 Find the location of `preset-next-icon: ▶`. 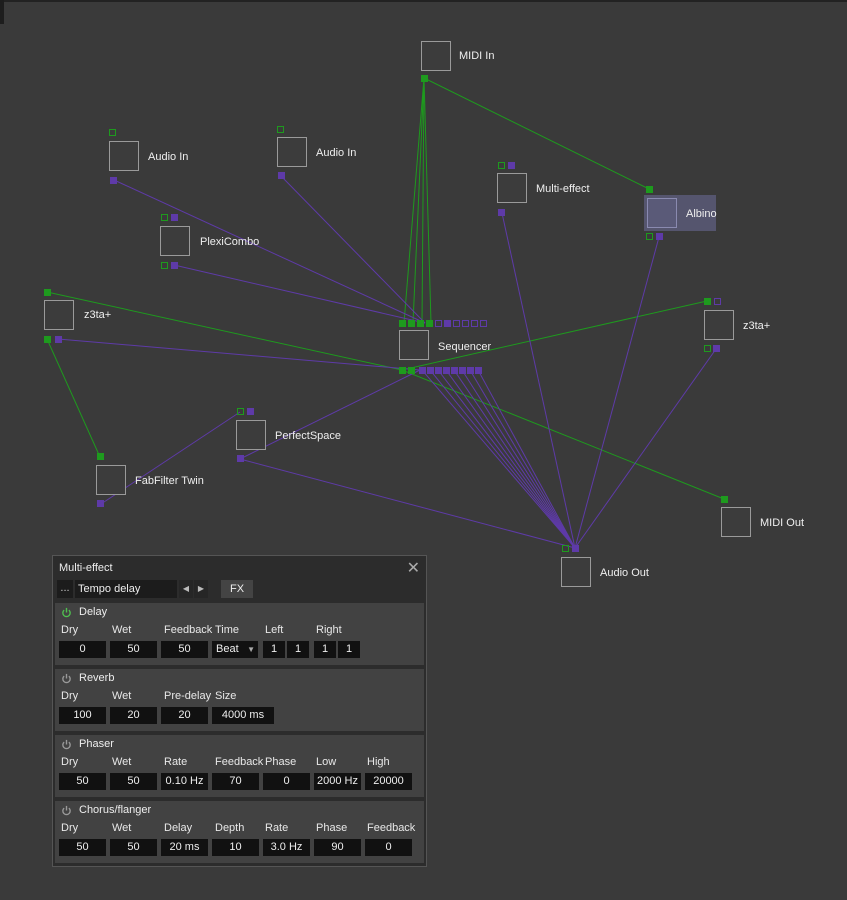

preset-next-icon: ▶ is located at coordinates (201, 589).